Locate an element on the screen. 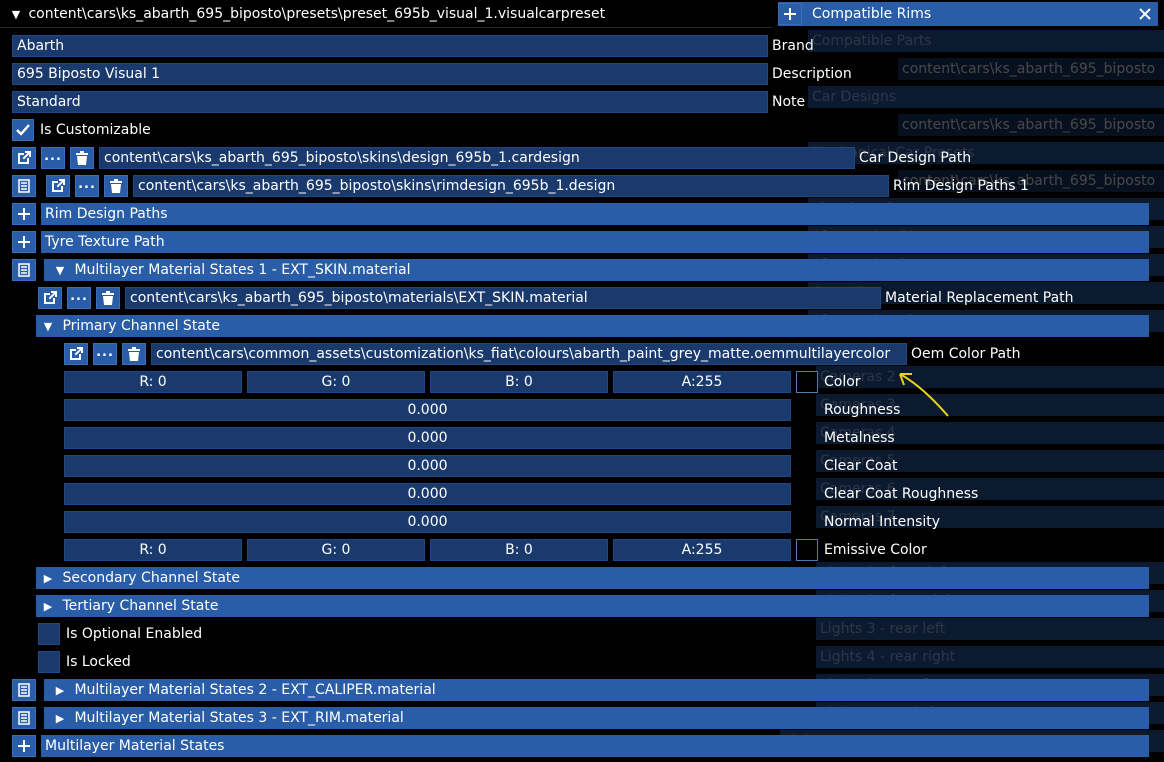 This screenshot has height=762, width=1164. clear-coat-roughness-label: Clear Coat Roughness is located at coordinates (901, 494).